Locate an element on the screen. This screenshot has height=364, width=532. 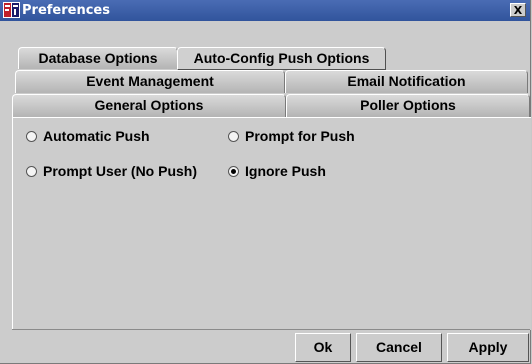
radio-ignore-push: Ignore Push is located at coordinates (277, 171).